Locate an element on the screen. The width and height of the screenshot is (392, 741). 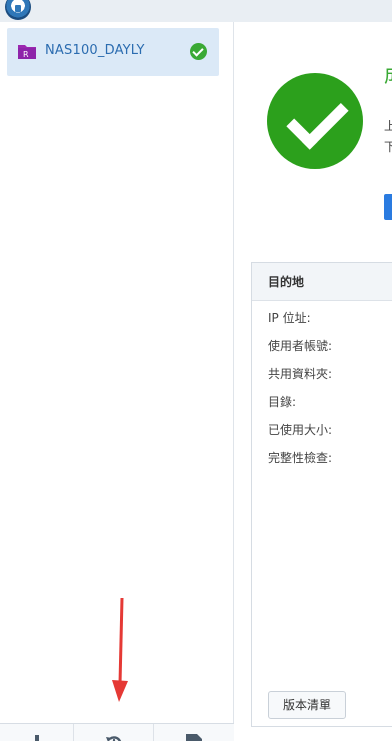
directory-label: 目錄: is located at coordinates (282, 402).